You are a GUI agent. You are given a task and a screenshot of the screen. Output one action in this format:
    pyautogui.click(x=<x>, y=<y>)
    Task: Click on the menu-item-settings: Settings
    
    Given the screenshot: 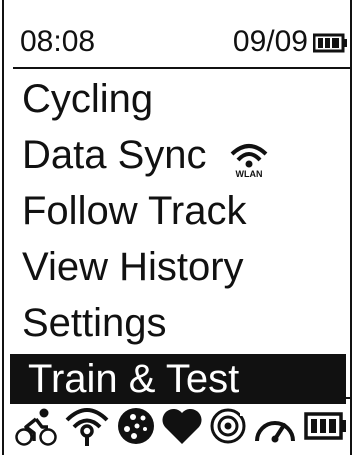 What is the action you would take?
    pyautogui.click(x=178, y=324)
    